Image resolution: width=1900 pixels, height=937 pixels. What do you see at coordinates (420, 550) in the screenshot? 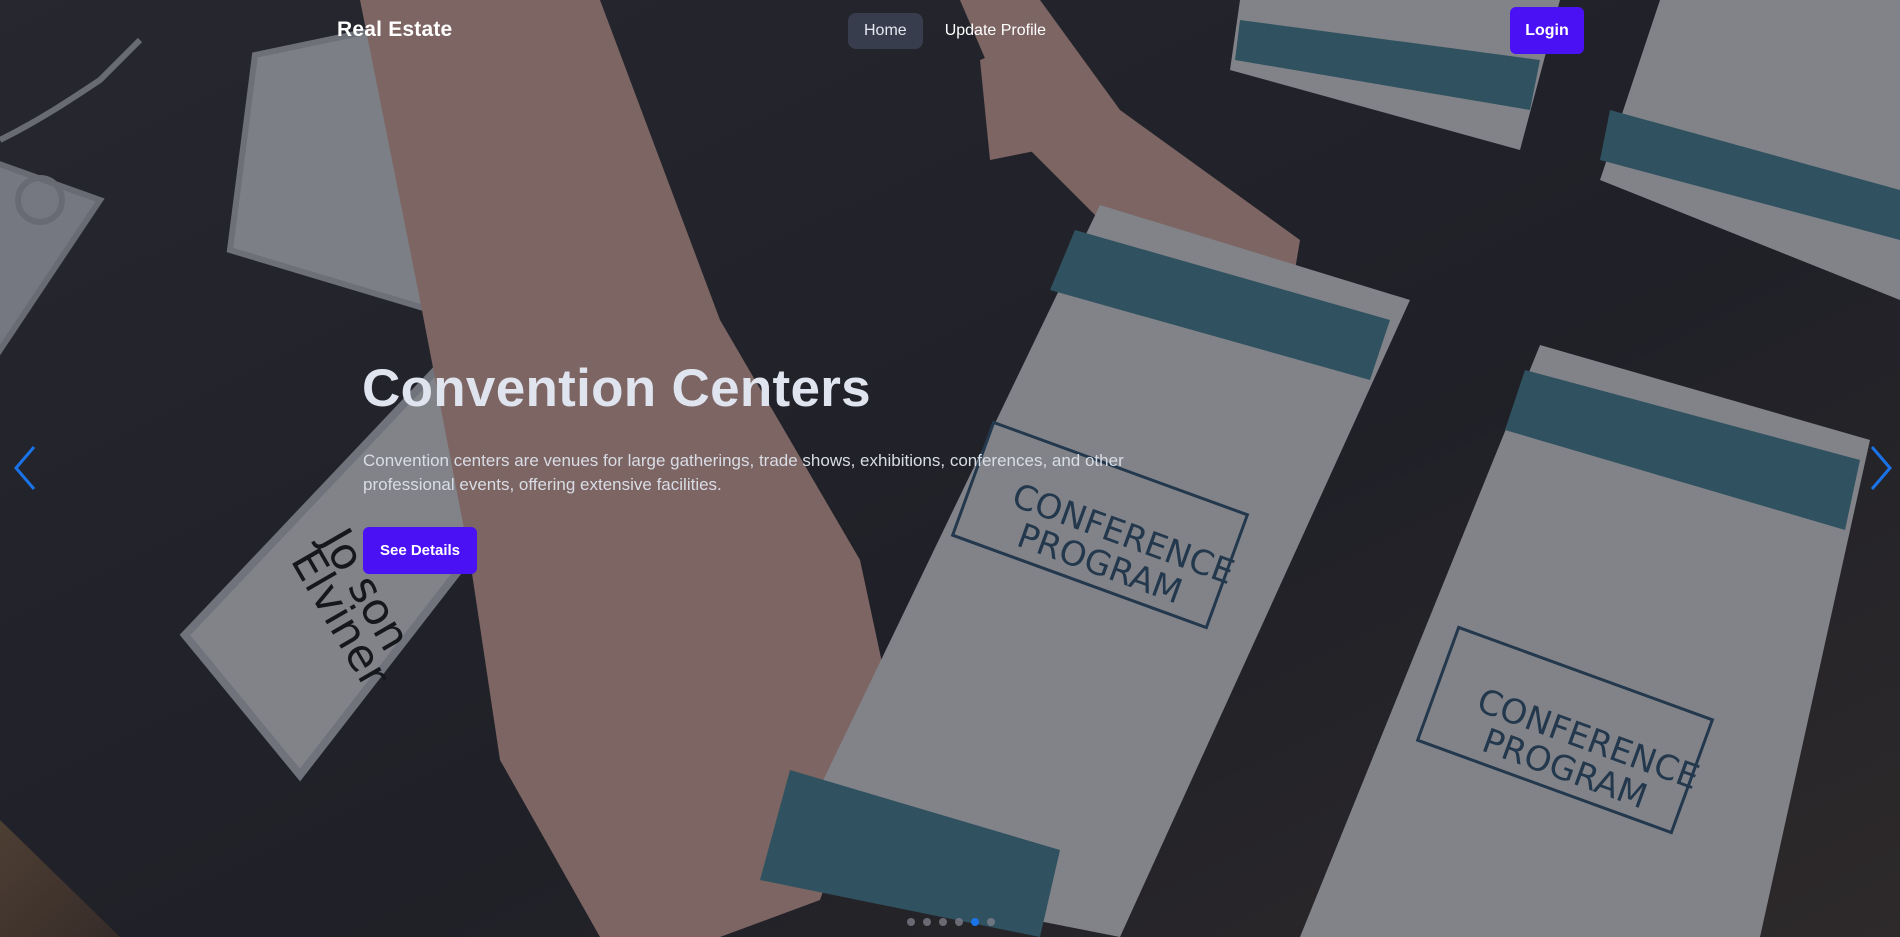
I see `see-details-button: See Details` at bounding box center [420, 550].